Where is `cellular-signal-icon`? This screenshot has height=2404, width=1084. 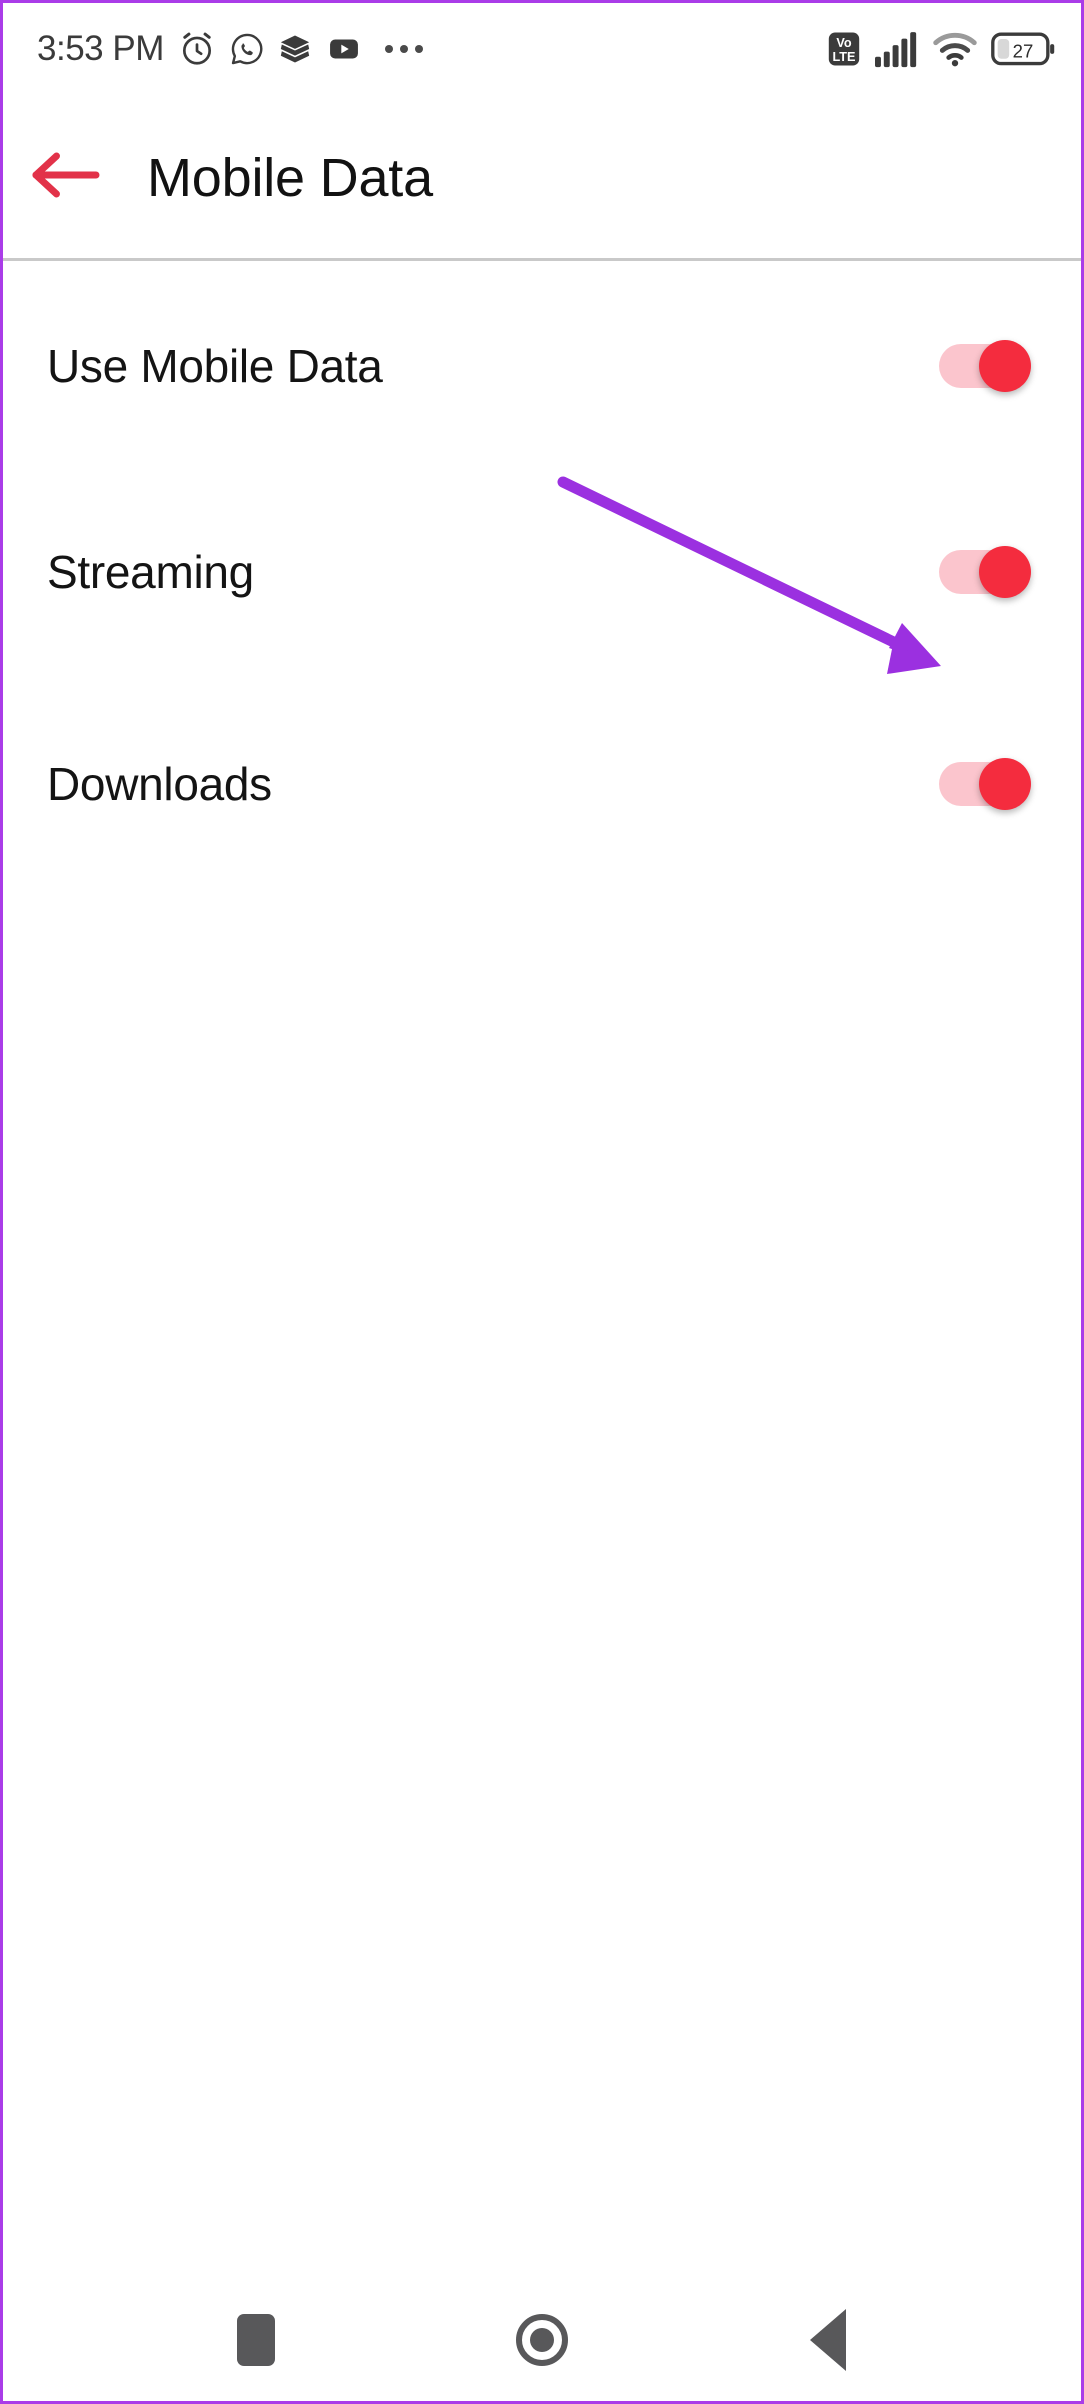 cellular-signal-icon is located at coordinates (897, 49).